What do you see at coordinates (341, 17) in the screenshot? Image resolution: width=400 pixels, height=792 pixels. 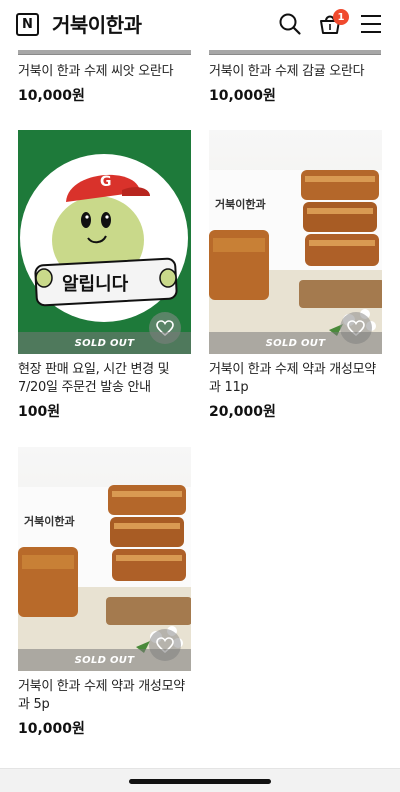 I see `cart-count-badge: 1` at bounding box center [341, 17].